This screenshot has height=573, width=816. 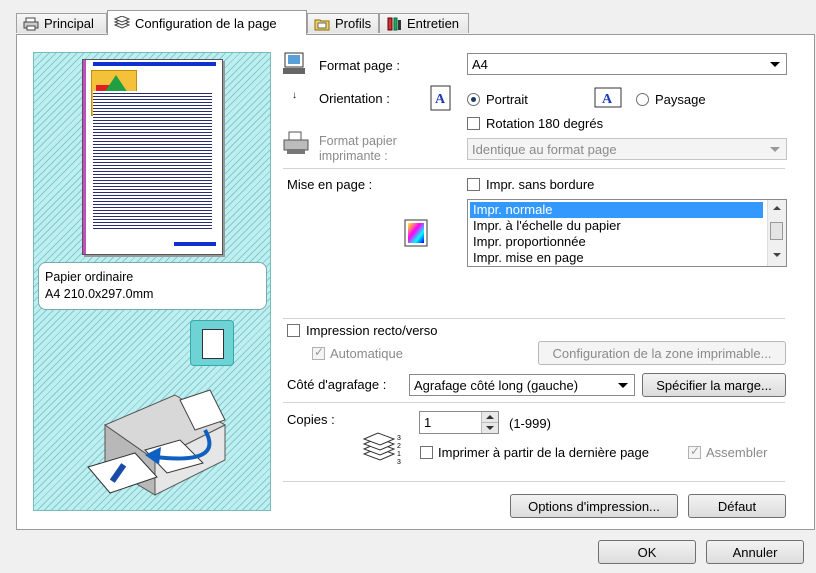 What do you see at coordinates (777, 208) in the screenshot?
I see `scroll-up-icon` at bounding box center [777, 208].